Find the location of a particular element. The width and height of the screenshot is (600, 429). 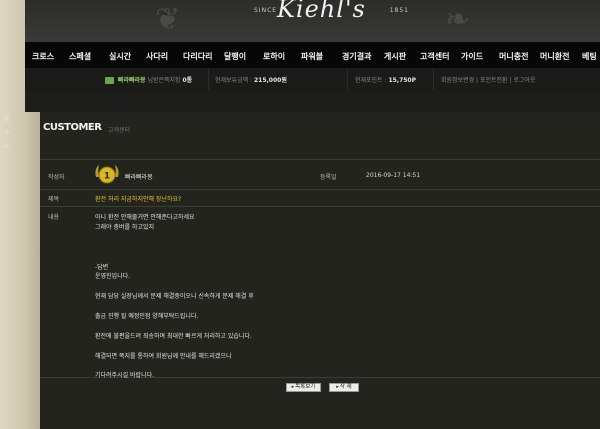

nav-item: 스페셜 is located at coordinates (80, 56).